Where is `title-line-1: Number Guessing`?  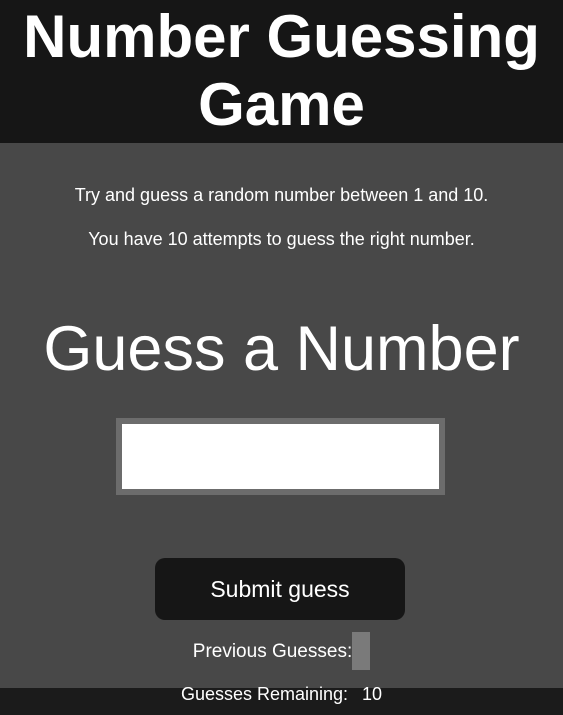 title-line-1: Number Guessing is located at coordinates (281, 36).